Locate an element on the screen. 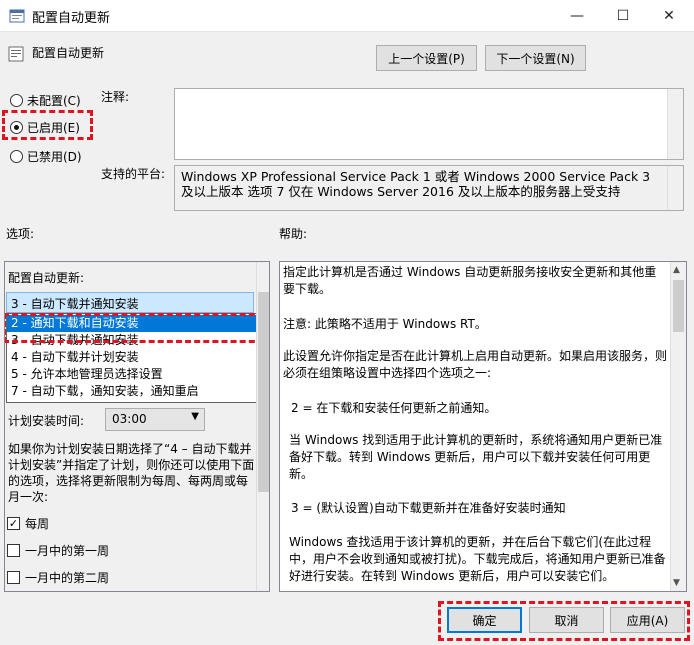 The width and height of the screenshot is (694, 645). radio-disabled: 已禁用(D) is located at coordinates (46, 156).